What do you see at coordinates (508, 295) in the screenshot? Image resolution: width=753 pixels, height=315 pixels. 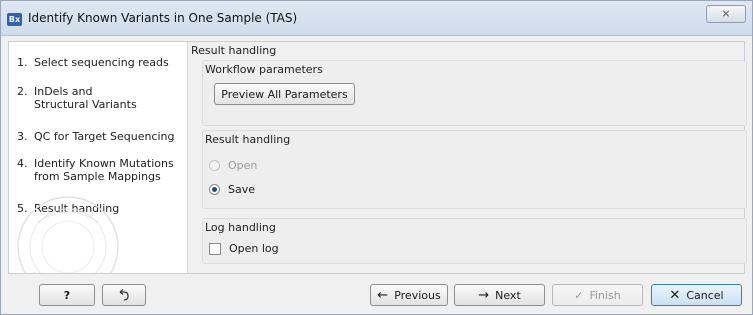 I see `next-label: Next` at bounding box center [508, 295].